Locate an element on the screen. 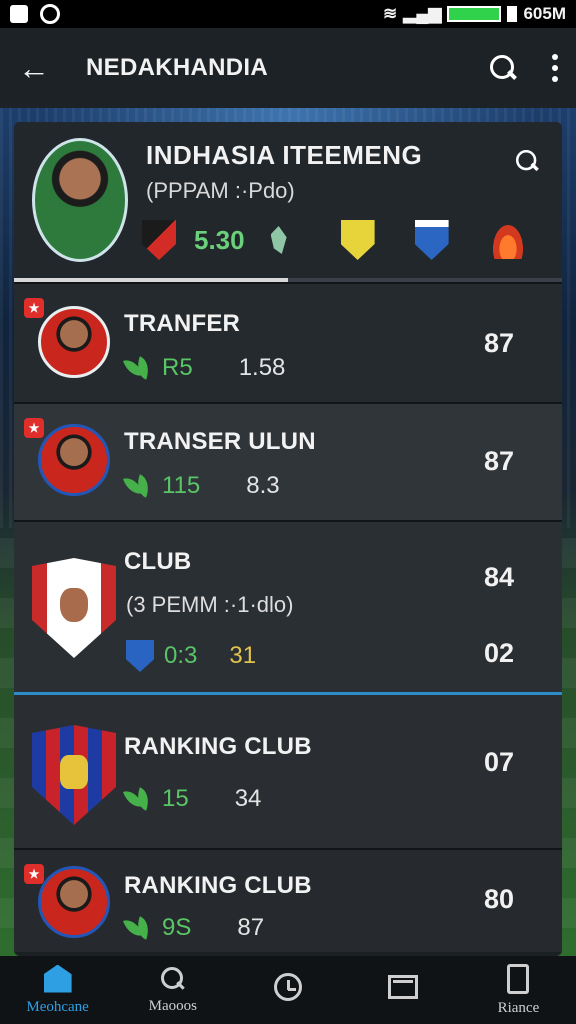 The image size is (576, 1024). nav-label: Meohcane is located at coordinates (57, 1006).